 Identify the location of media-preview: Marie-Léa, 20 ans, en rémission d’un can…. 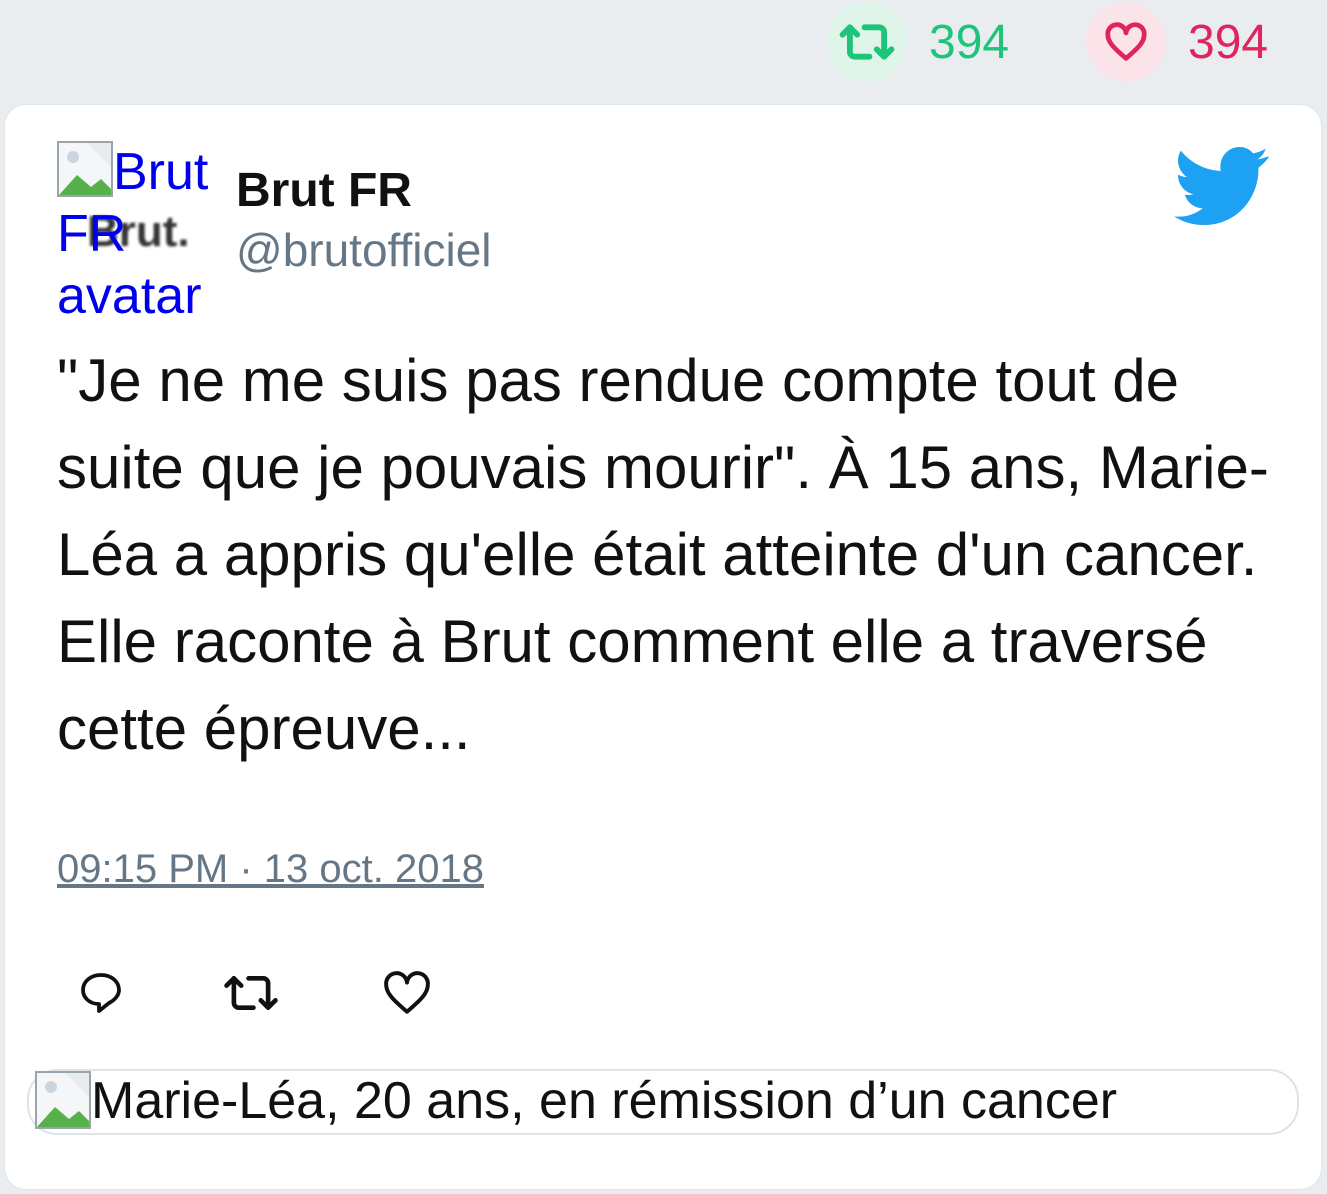
(663, 1102).